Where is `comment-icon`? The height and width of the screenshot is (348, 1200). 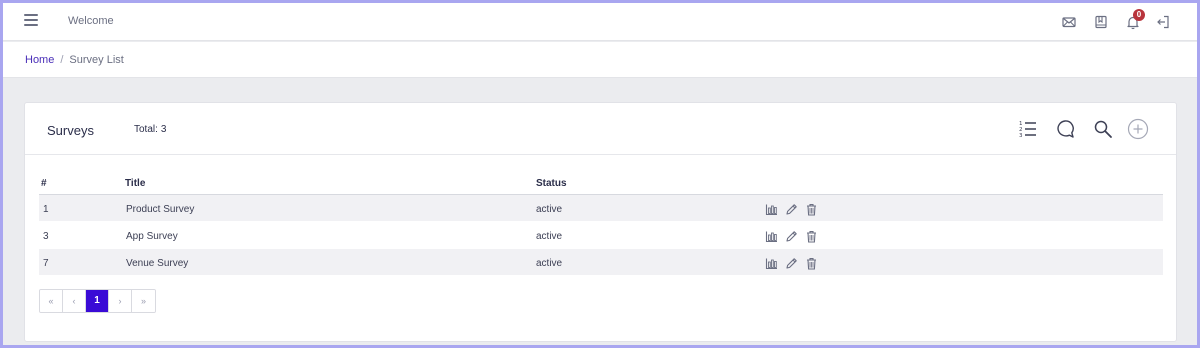
comment-icon is located at coordinates (1065, 129).